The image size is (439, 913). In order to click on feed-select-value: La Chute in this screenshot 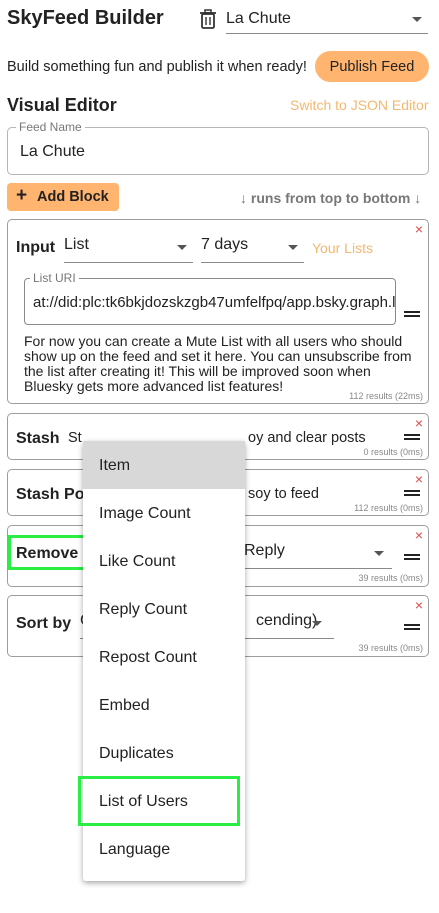, I will do `click(258, 18)`.